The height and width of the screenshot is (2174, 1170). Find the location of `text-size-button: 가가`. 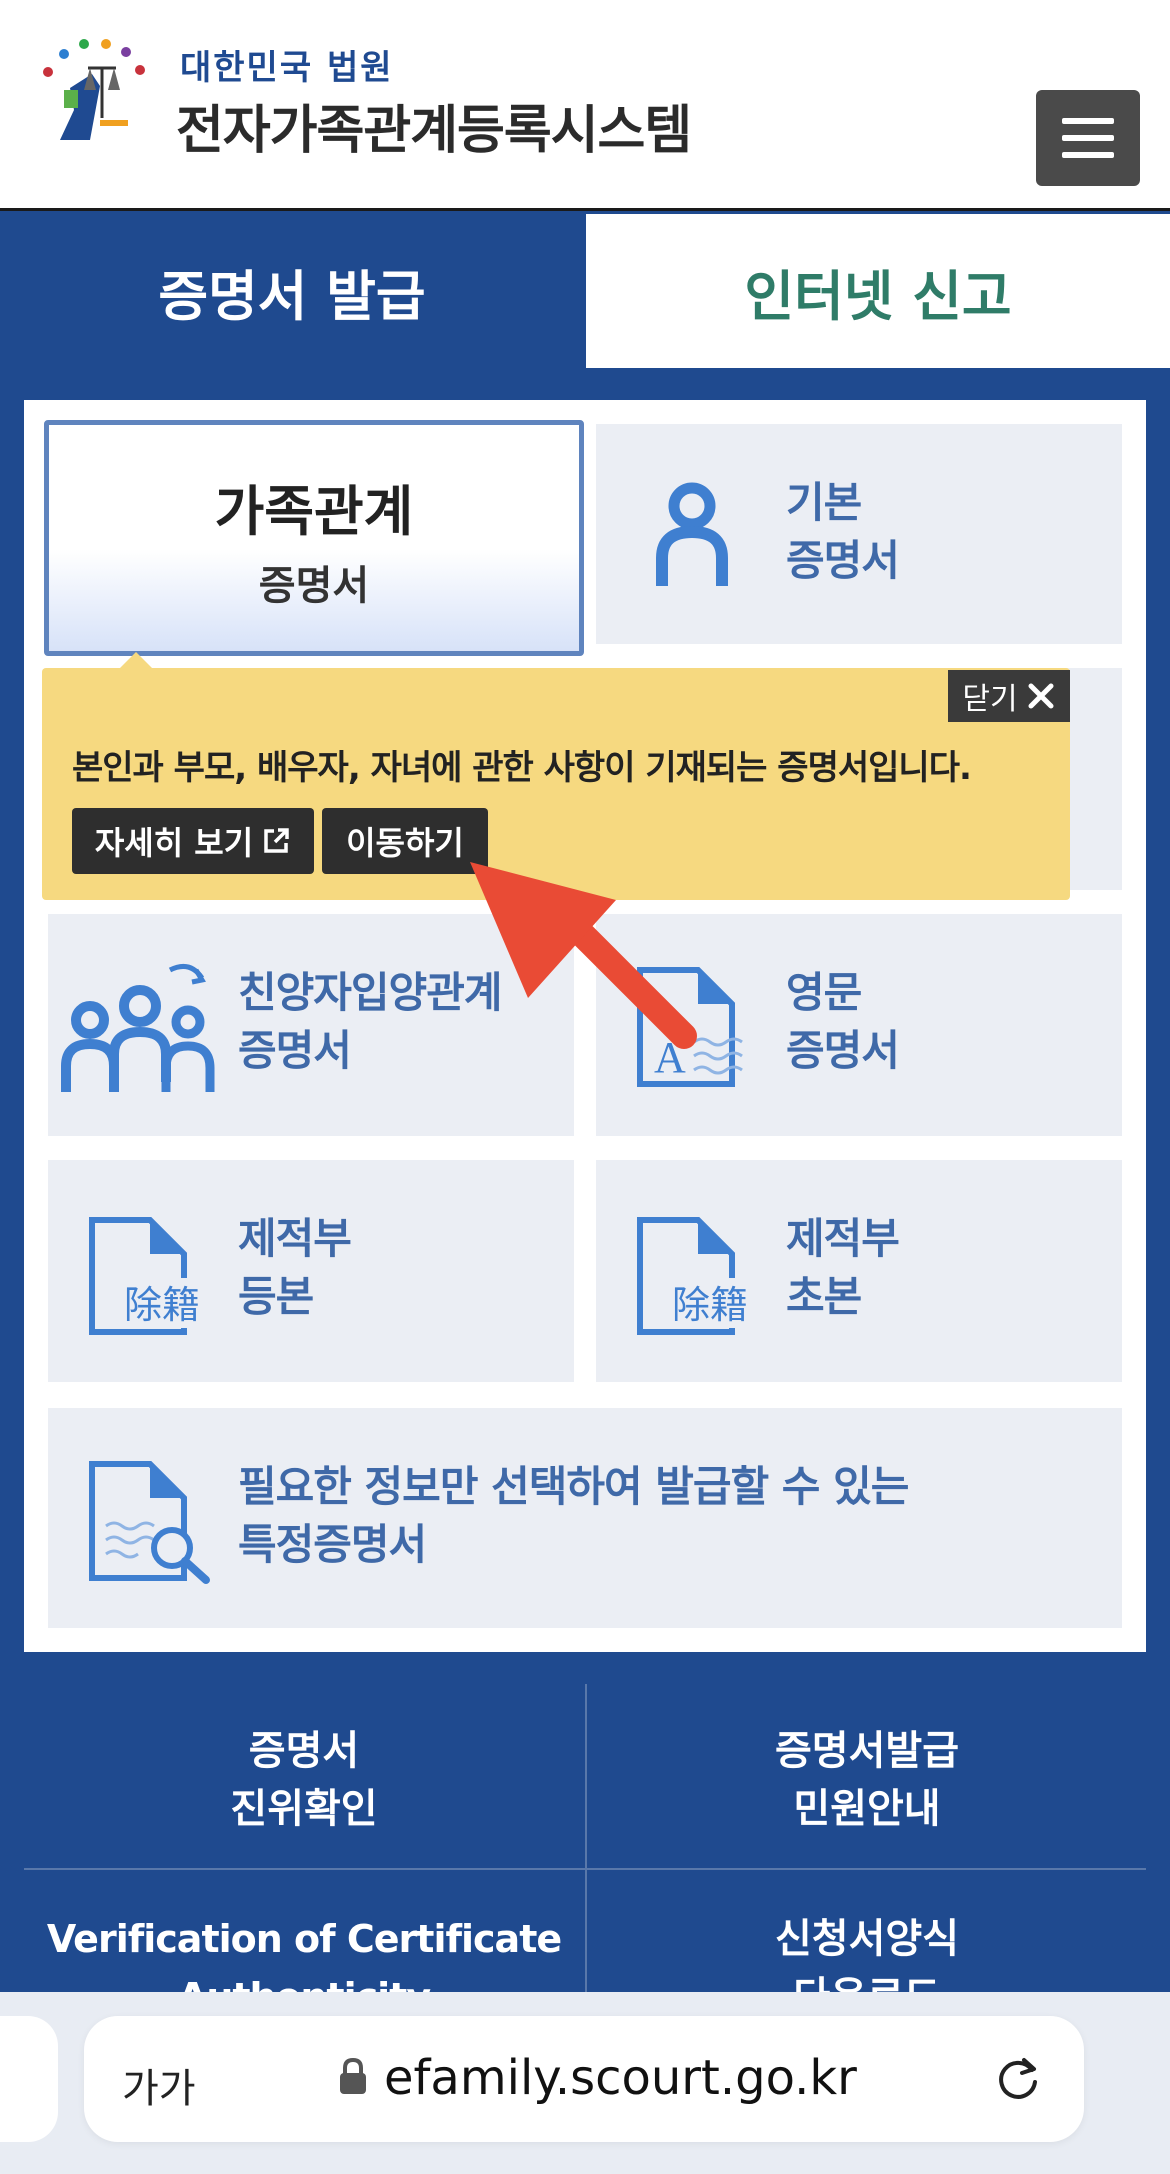

text-size-button: 가가 is located at coordinates (159, 2085).